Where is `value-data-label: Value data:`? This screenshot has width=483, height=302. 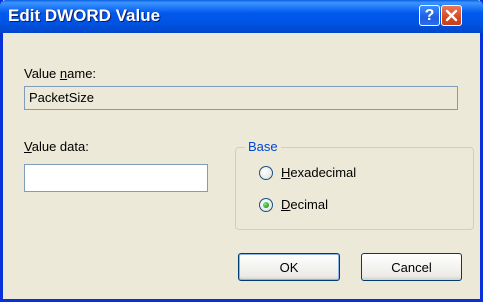 value-data-label: Value data: is located at coordinates (56, 146).